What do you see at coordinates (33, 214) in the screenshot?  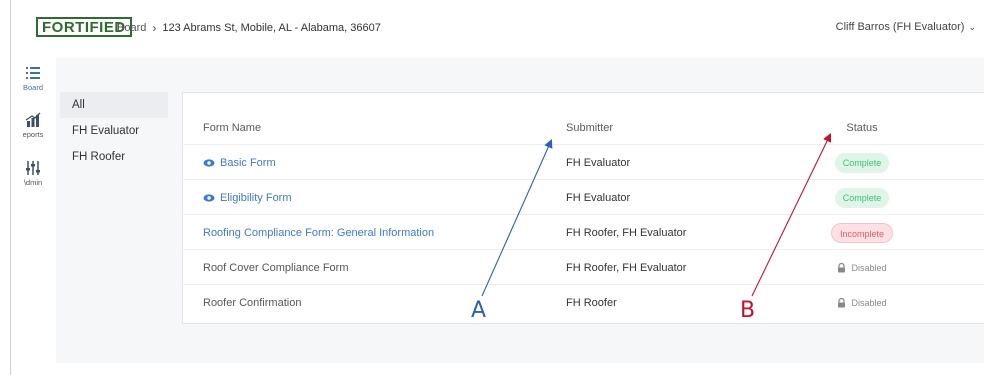 I see `left-rail: Board eports \dmin` at bounding box center [33, 214].